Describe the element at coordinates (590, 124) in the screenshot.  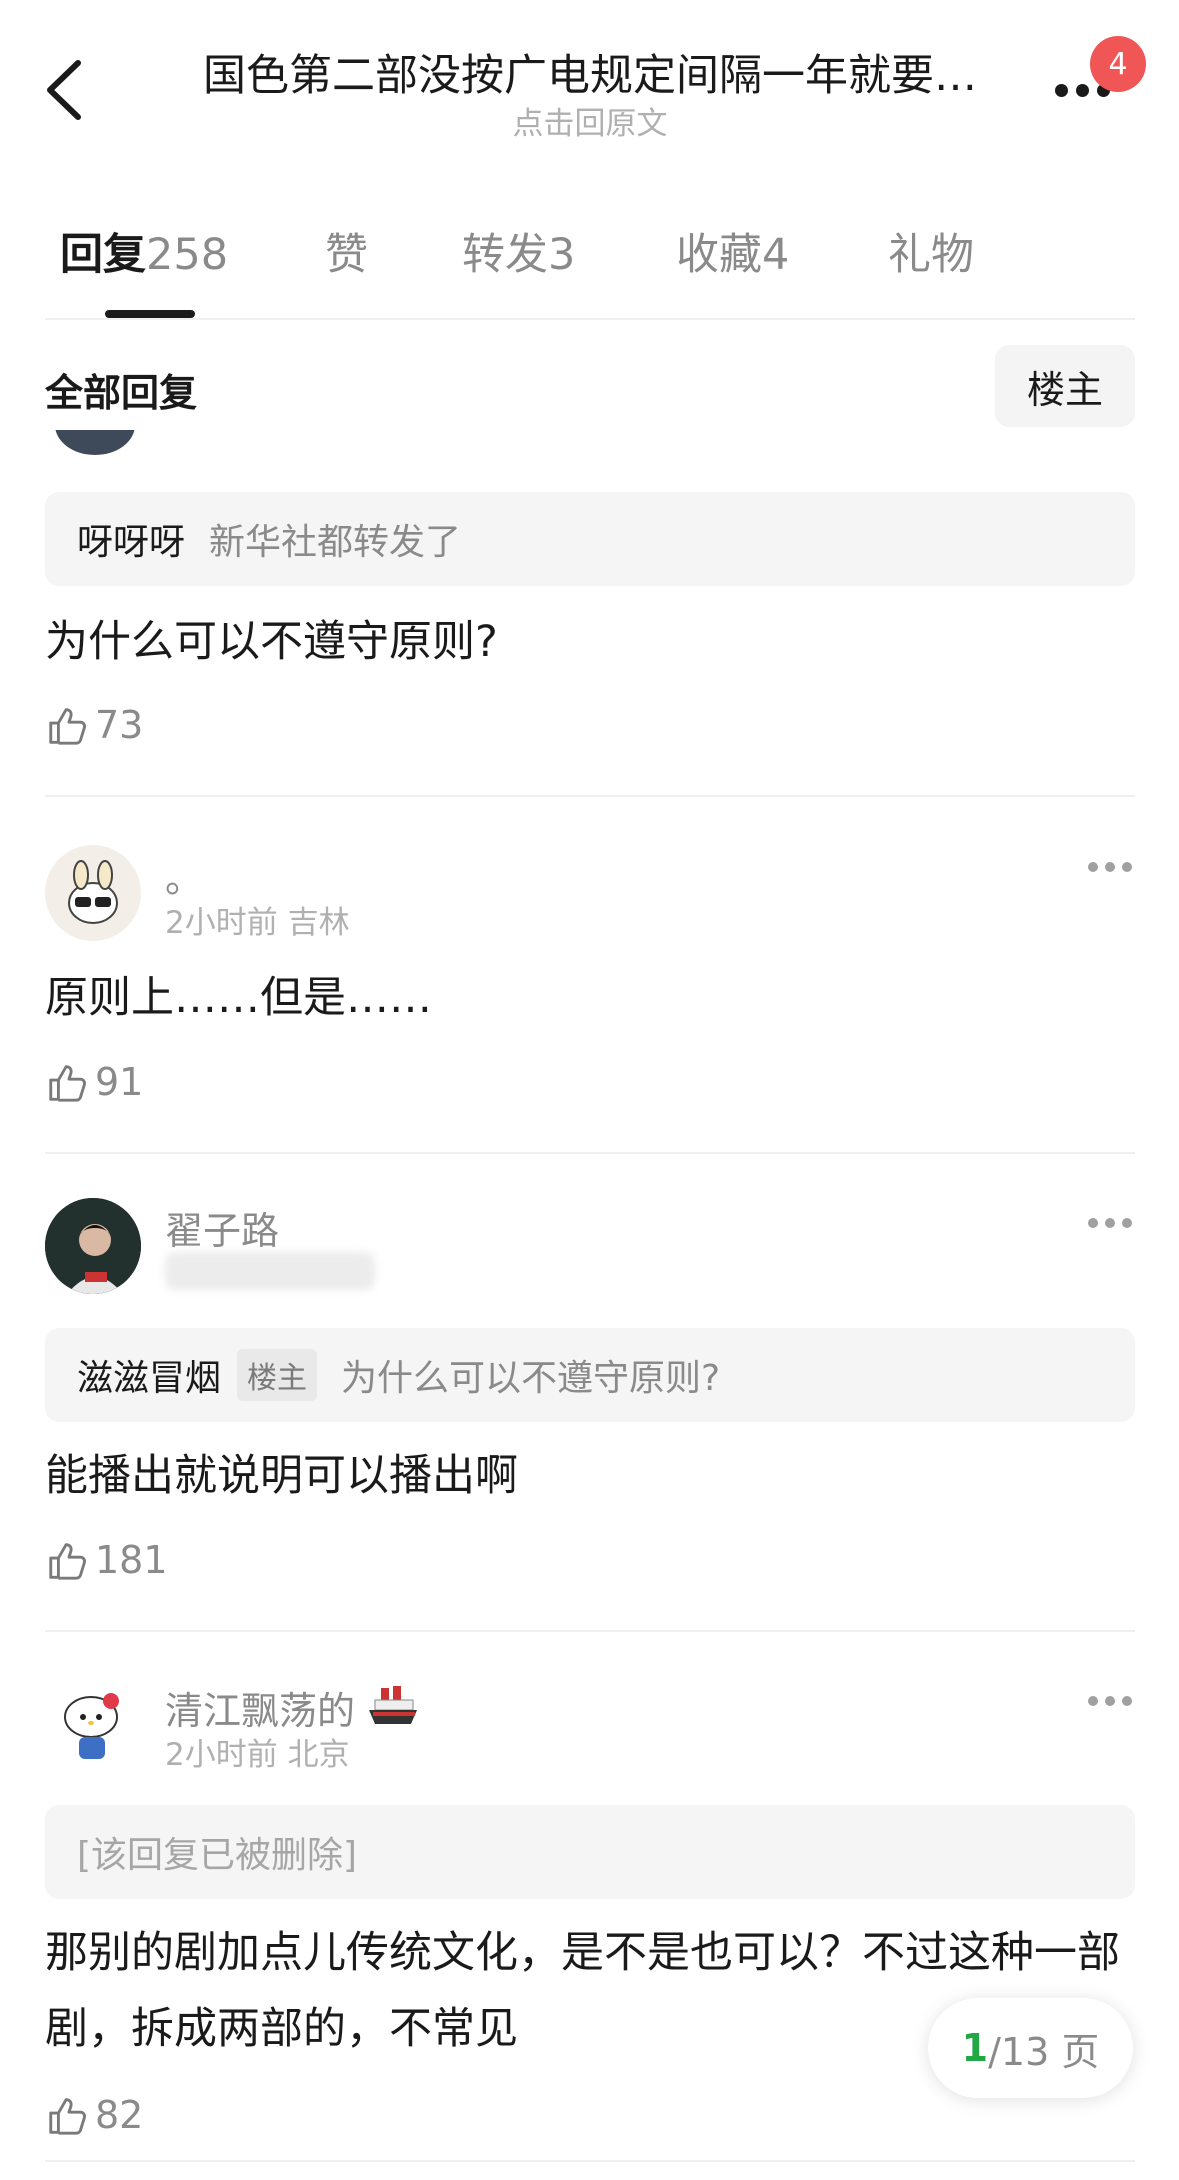
I see `back-to-original-link: 点击回原文` at that location.